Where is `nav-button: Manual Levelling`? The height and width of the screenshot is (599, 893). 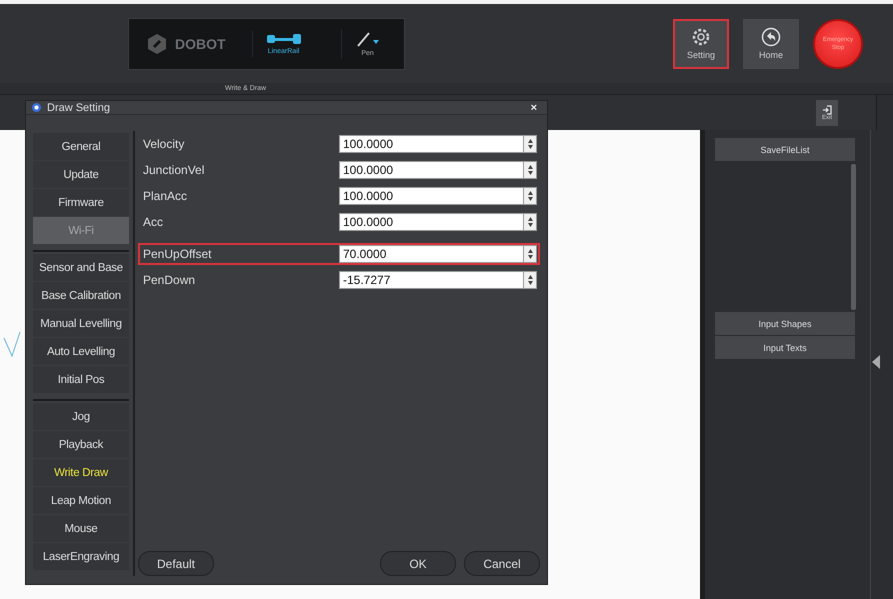 nav-button: Manual Levelling is located at coordinates (81, 323).